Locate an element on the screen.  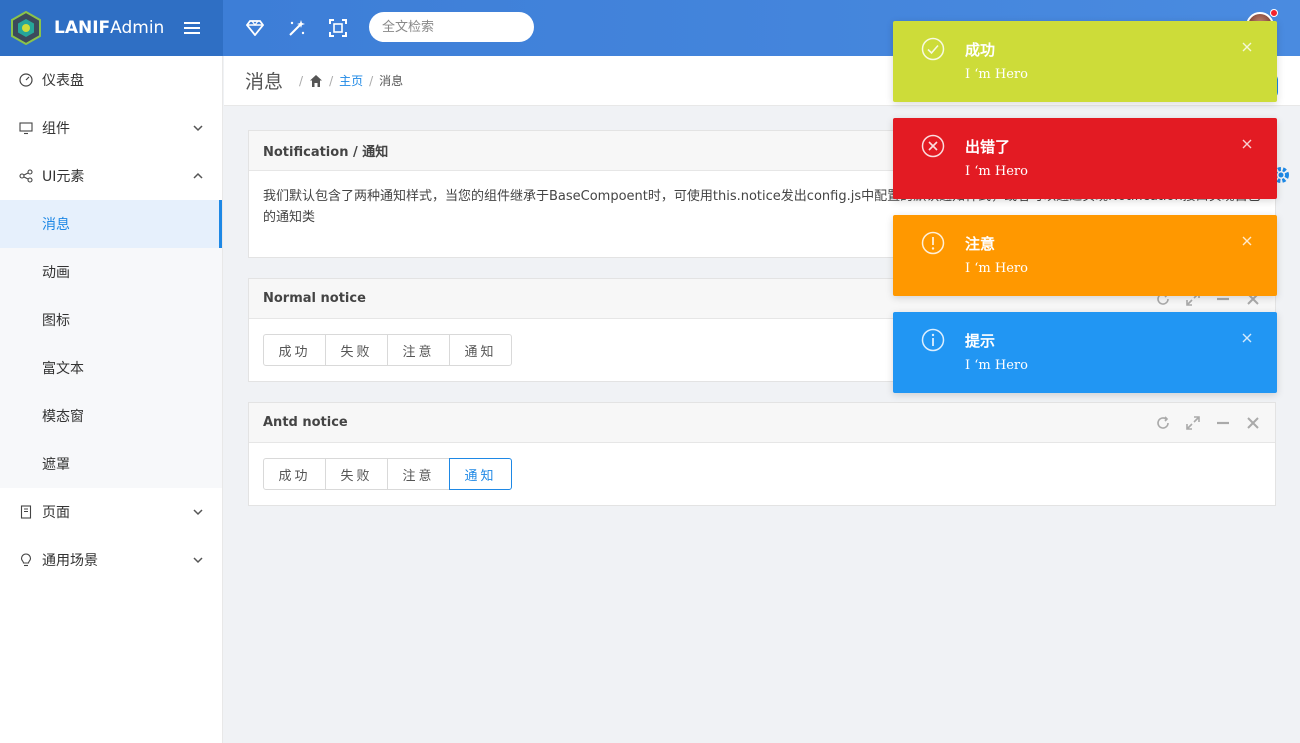
file-icon is located at coordinates (26, 512).